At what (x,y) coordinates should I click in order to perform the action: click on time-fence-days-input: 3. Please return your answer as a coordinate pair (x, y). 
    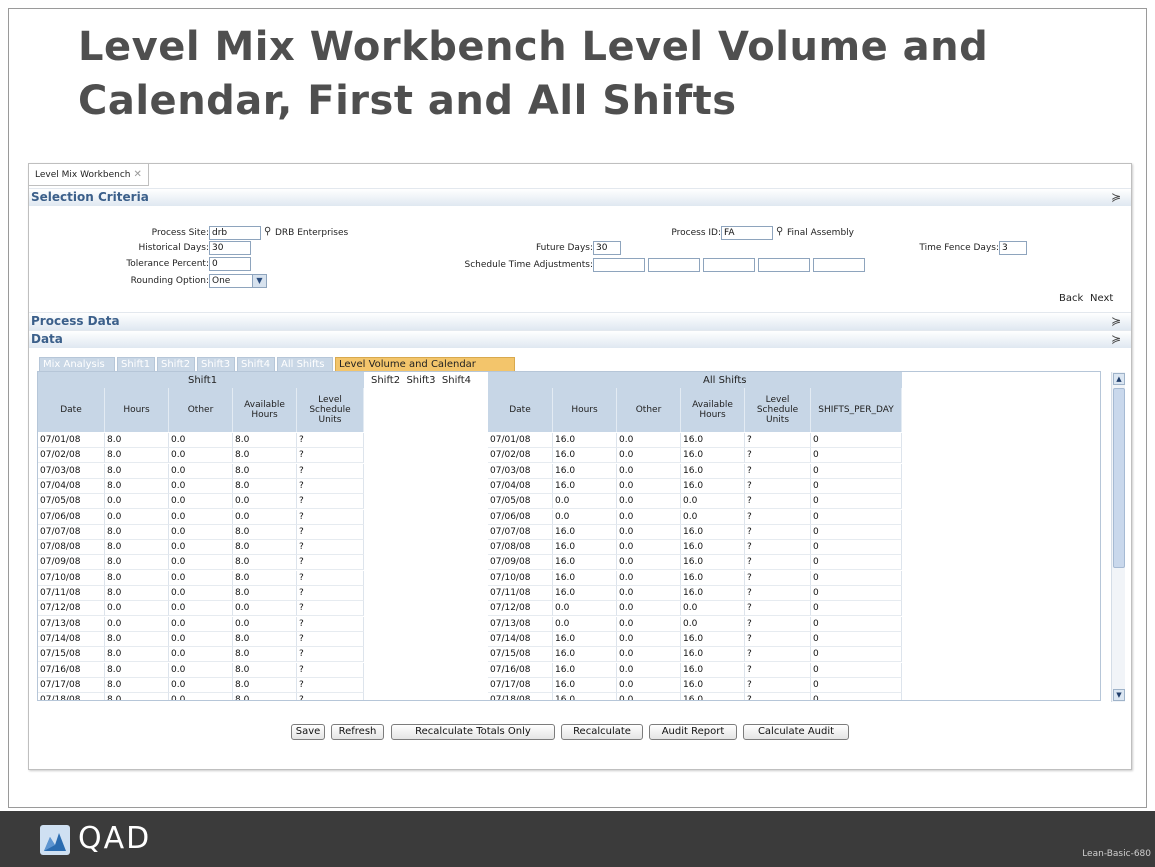
    Looking at the image, I should click on (1013, 248).